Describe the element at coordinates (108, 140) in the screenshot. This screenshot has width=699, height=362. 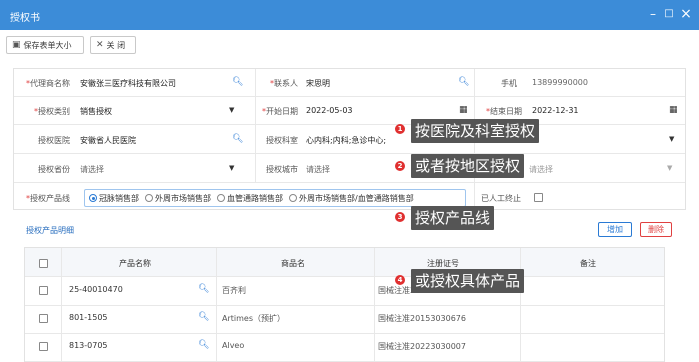
I see `hospital-field: 安徽省人民医院` at that location.